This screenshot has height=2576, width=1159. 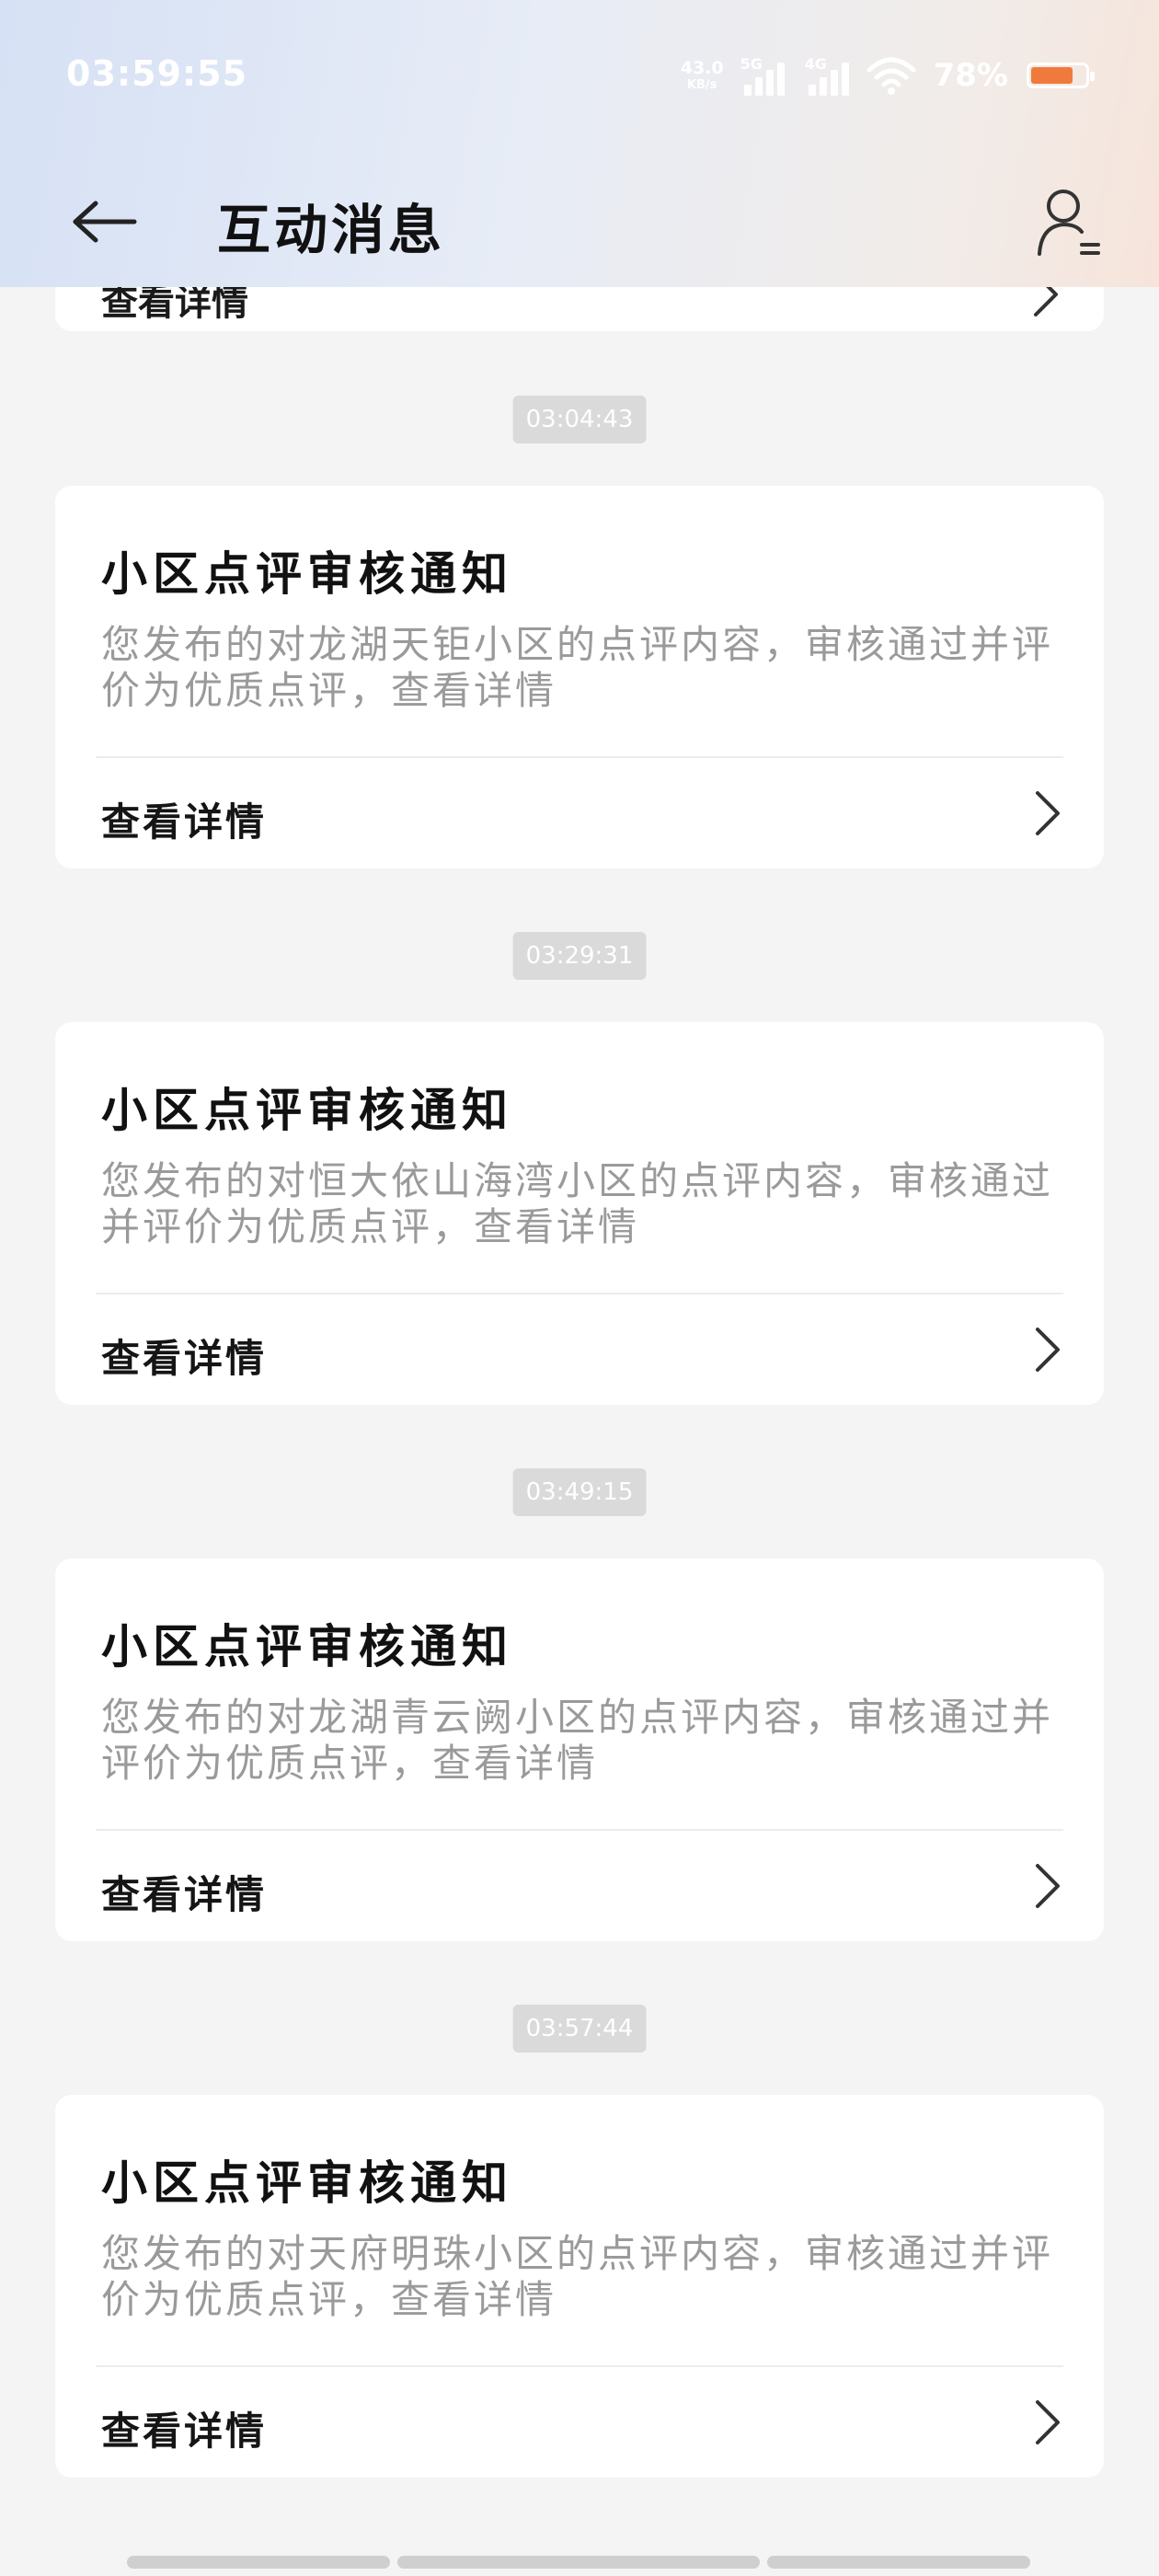 I want to click on battery-percent: 78%, so click(x=970, y=75).